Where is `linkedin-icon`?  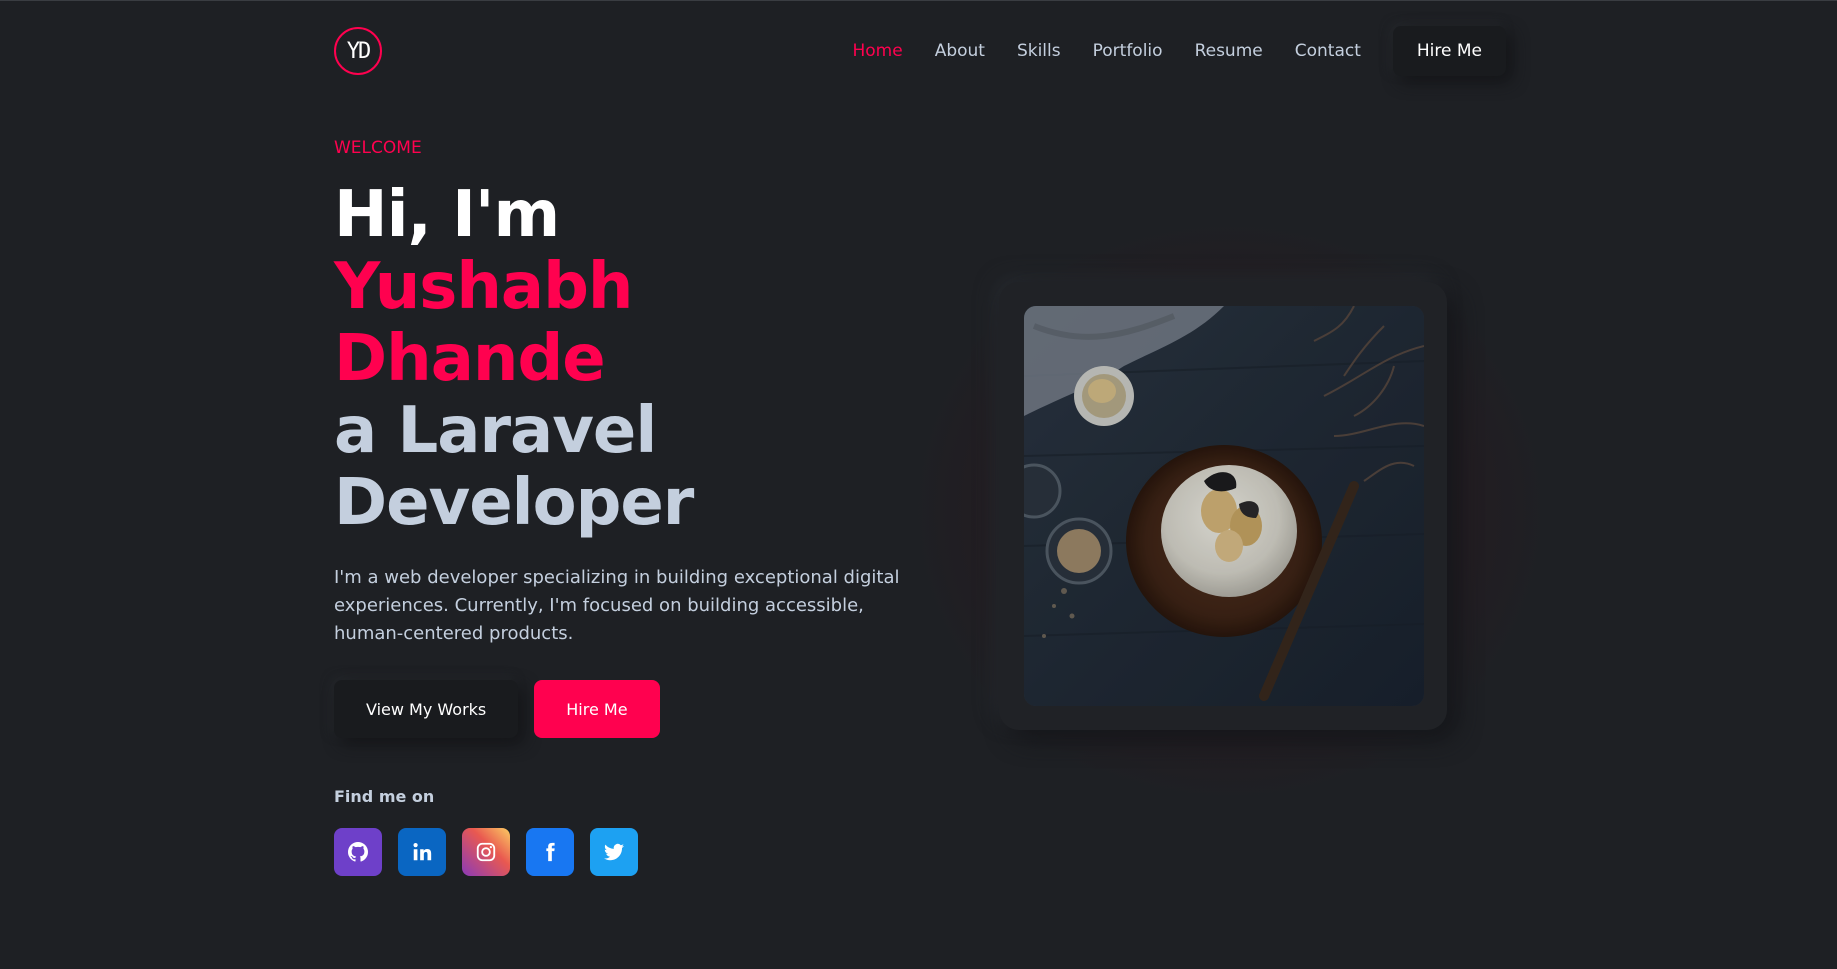
linkedin-icon is located at coordinates (422, 852).